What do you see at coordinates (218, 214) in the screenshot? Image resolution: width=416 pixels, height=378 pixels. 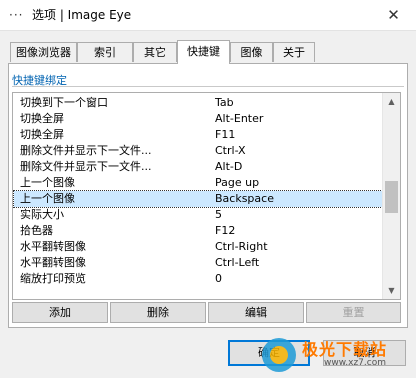 I see `shortcut-key: 5` at bounding box center [218, 214].